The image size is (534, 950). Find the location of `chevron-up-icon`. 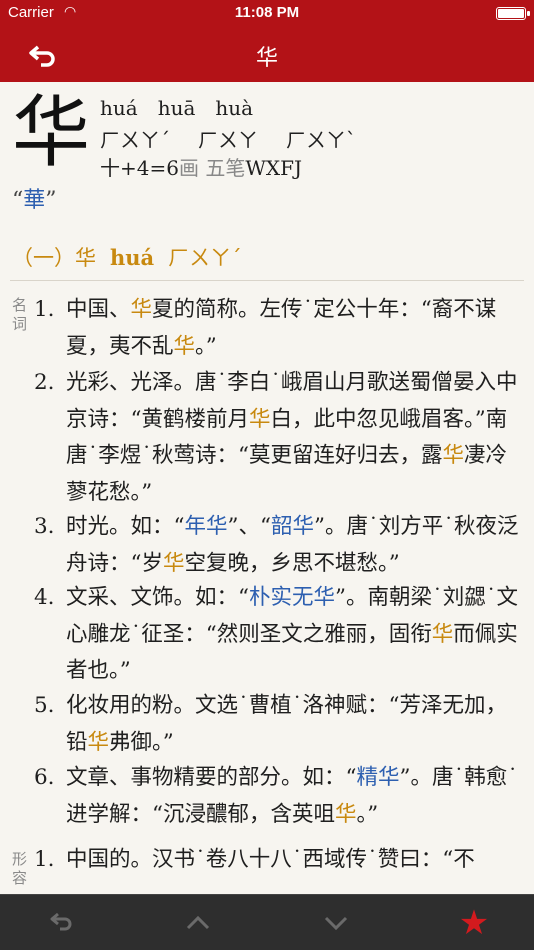

chevron-up-icon is located at coordinates (198, 923).